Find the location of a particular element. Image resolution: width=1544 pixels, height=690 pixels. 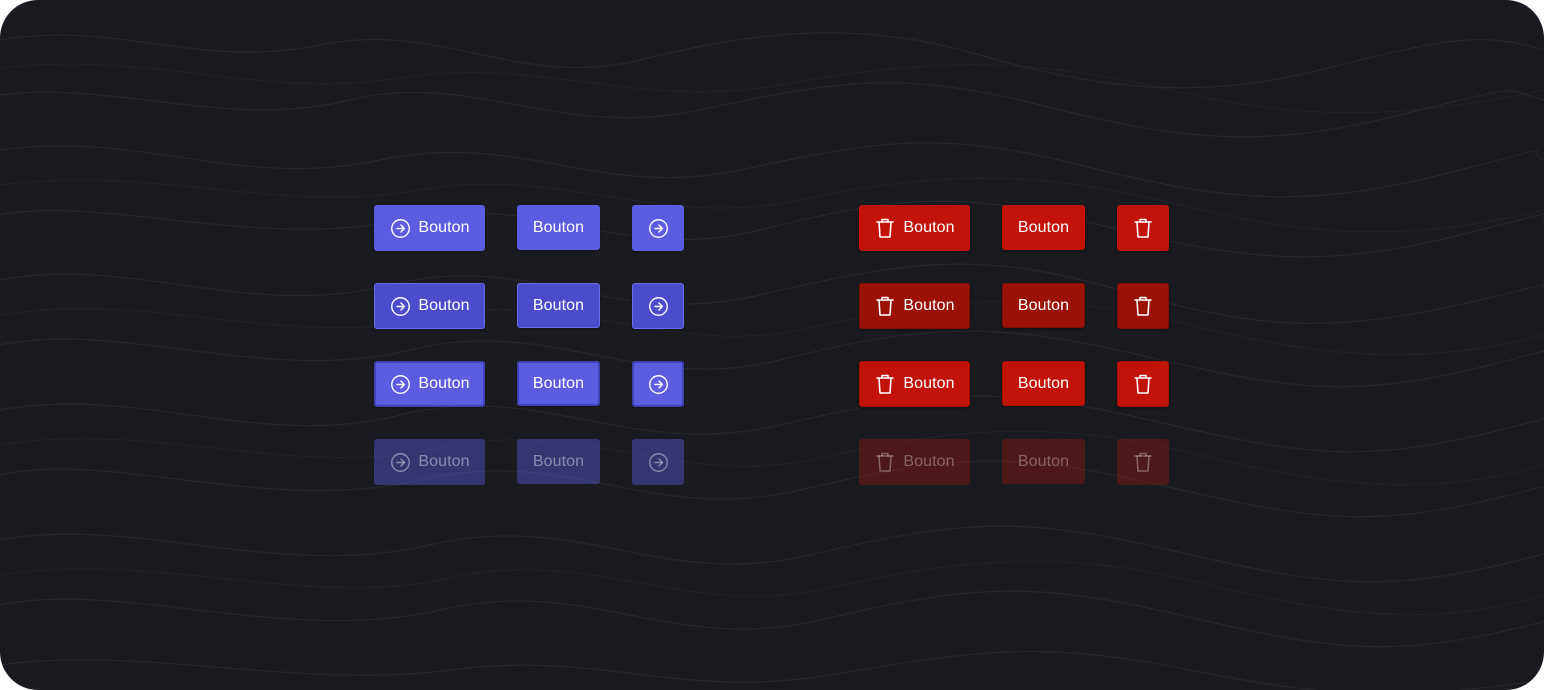

danger-text-button-focus: Bouton is located at coordinates (1043, 383).